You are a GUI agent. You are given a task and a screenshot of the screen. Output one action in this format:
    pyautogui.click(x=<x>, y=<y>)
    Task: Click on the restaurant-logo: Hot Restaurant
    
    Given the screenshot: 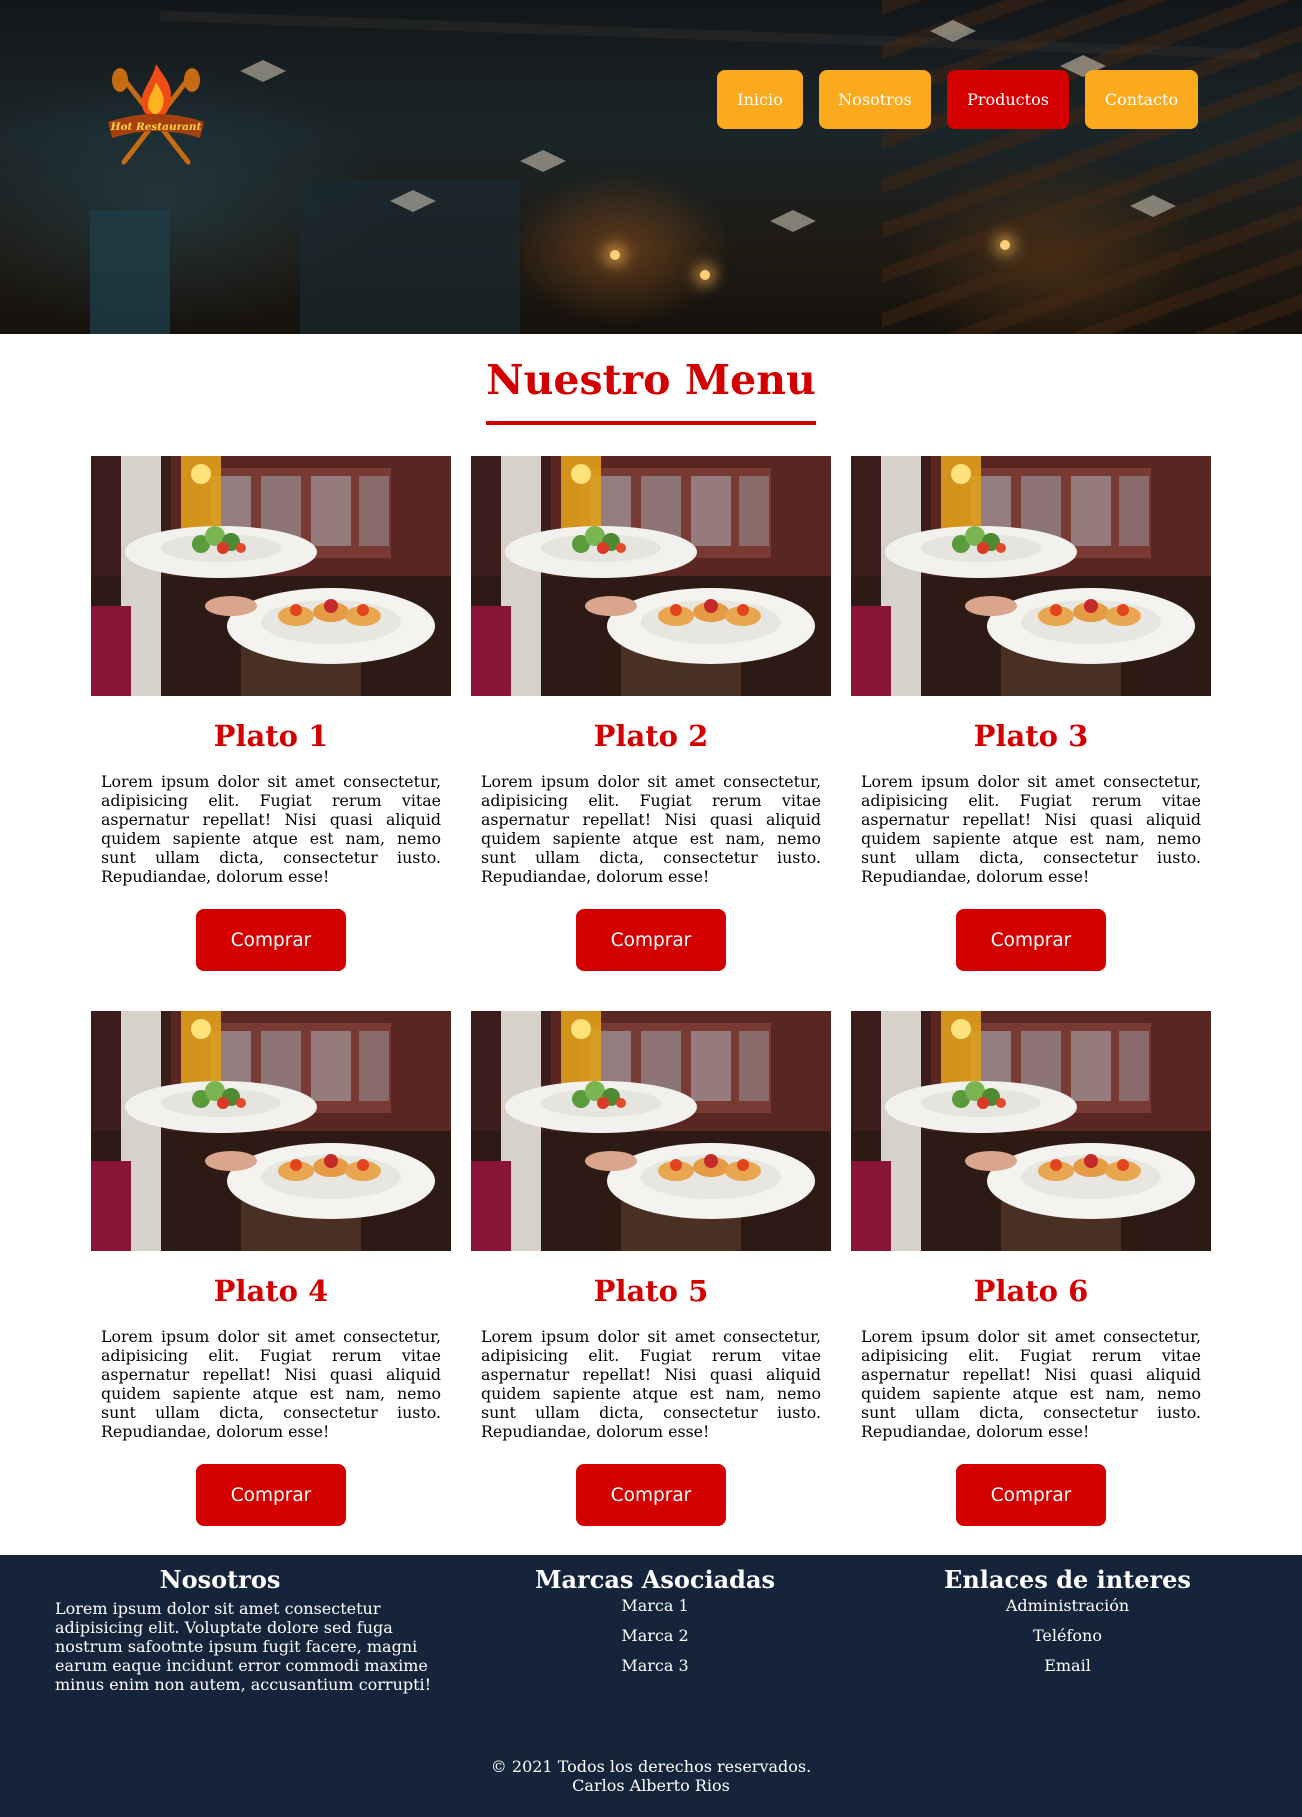 What is the action you would take?
    pyautogui.click(x=156, y=116)
    